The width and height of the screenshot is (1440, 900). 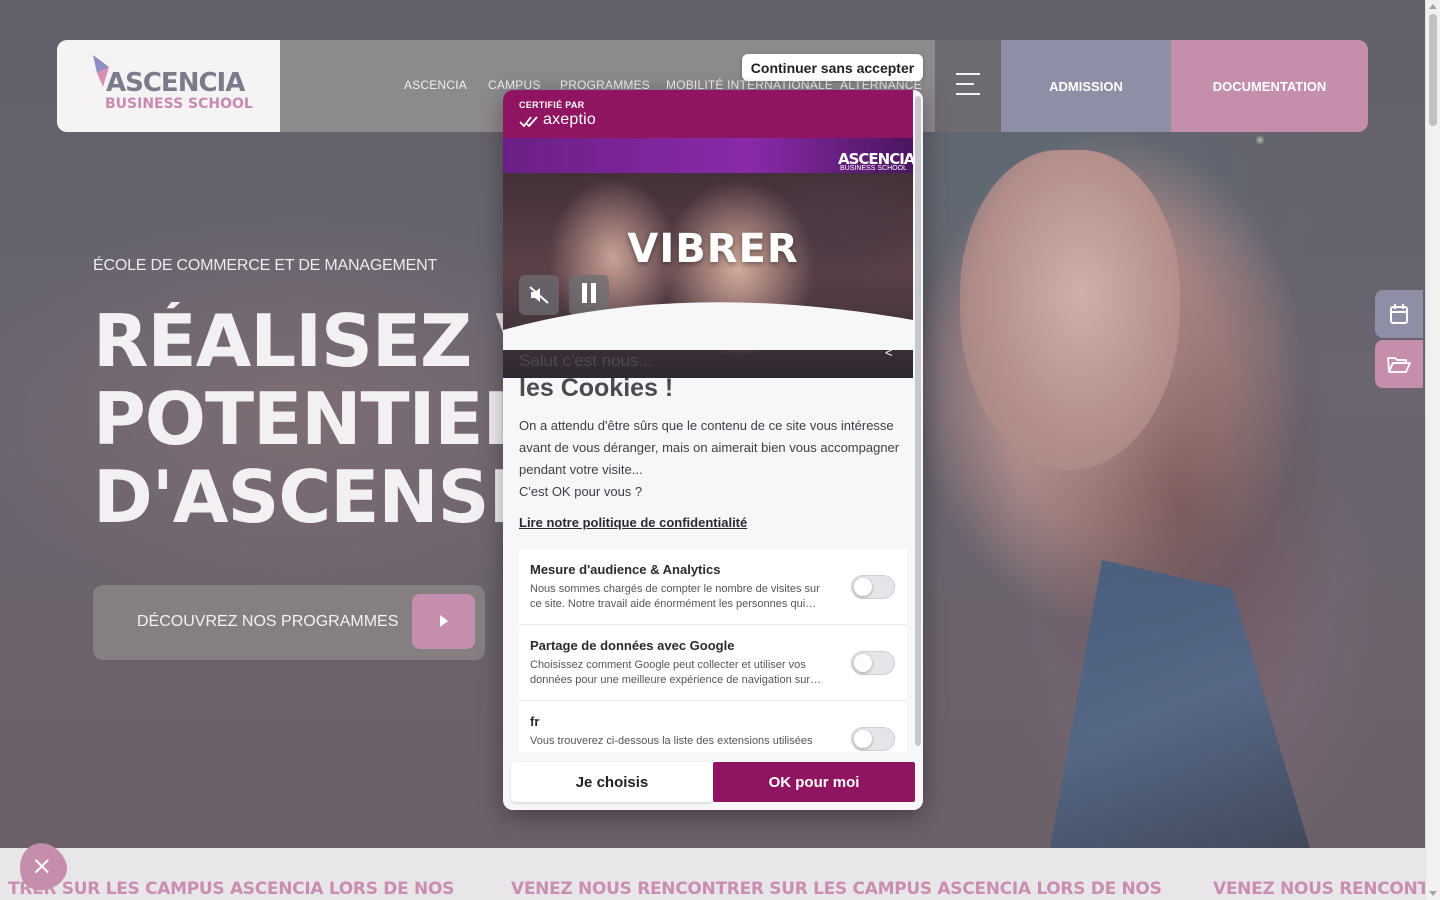 I want to click on hero-title-line-2: POTENTIEL, so click(x=303, y=419).